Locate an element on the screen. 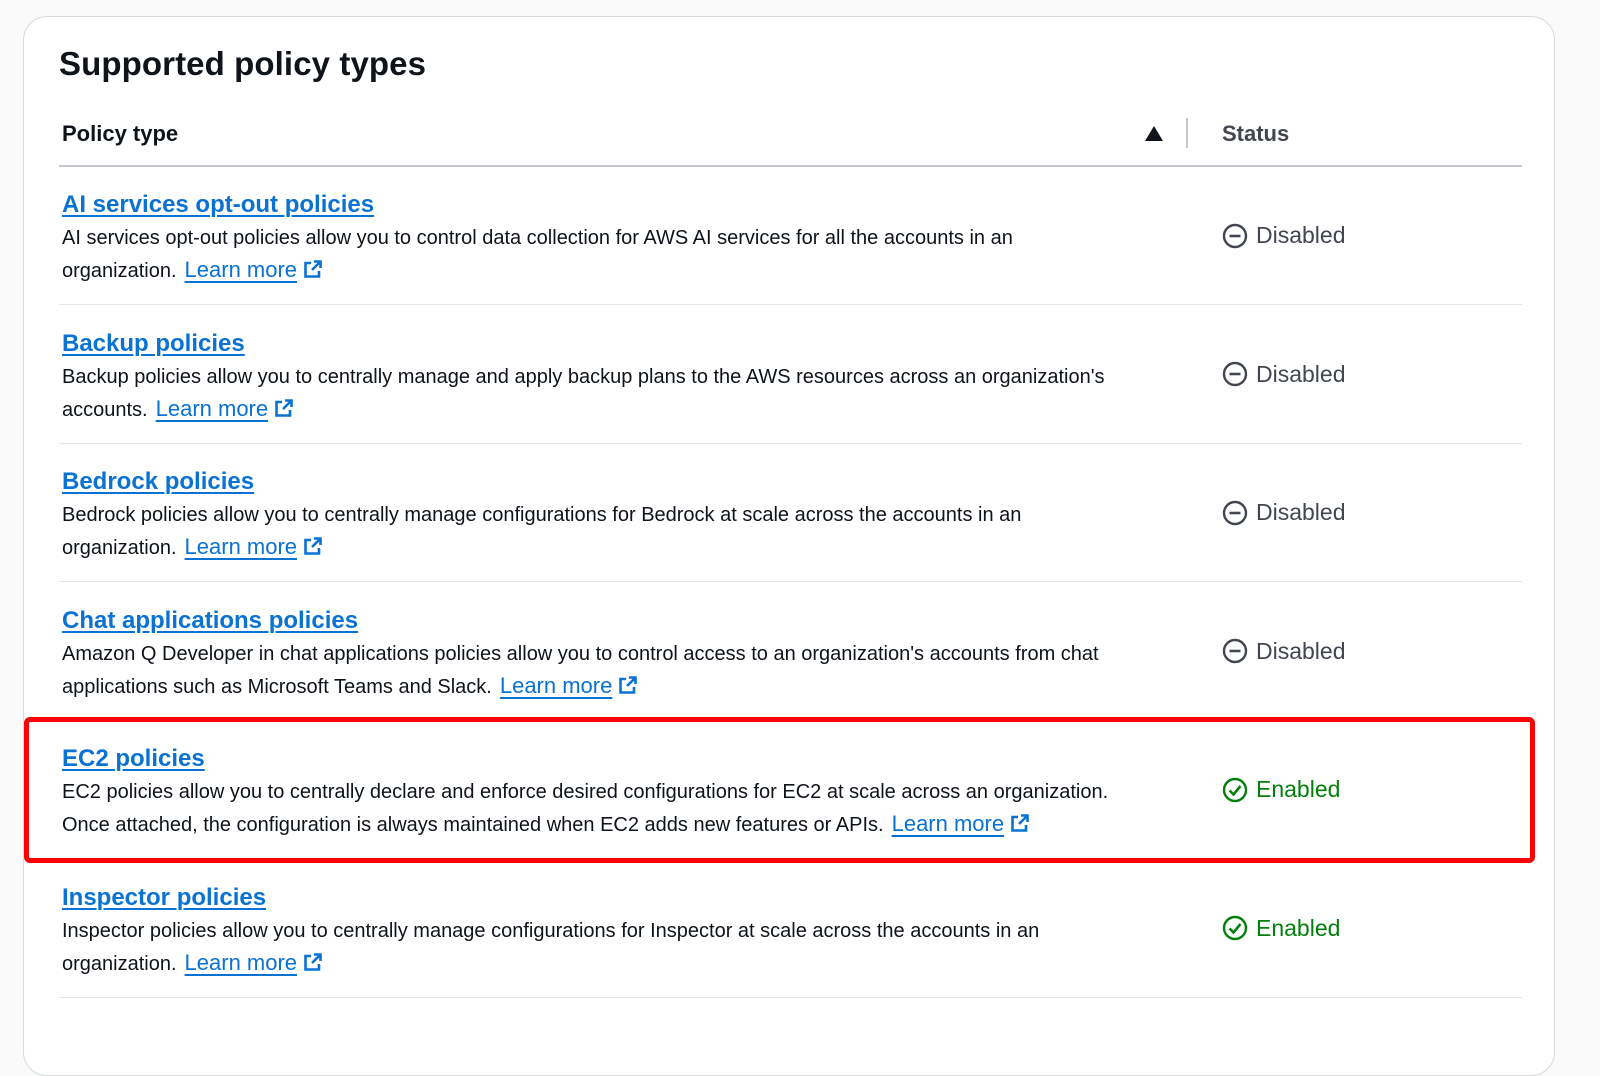  policy-title-link: AI services opt-out policies is located at coordinates (218, 205).